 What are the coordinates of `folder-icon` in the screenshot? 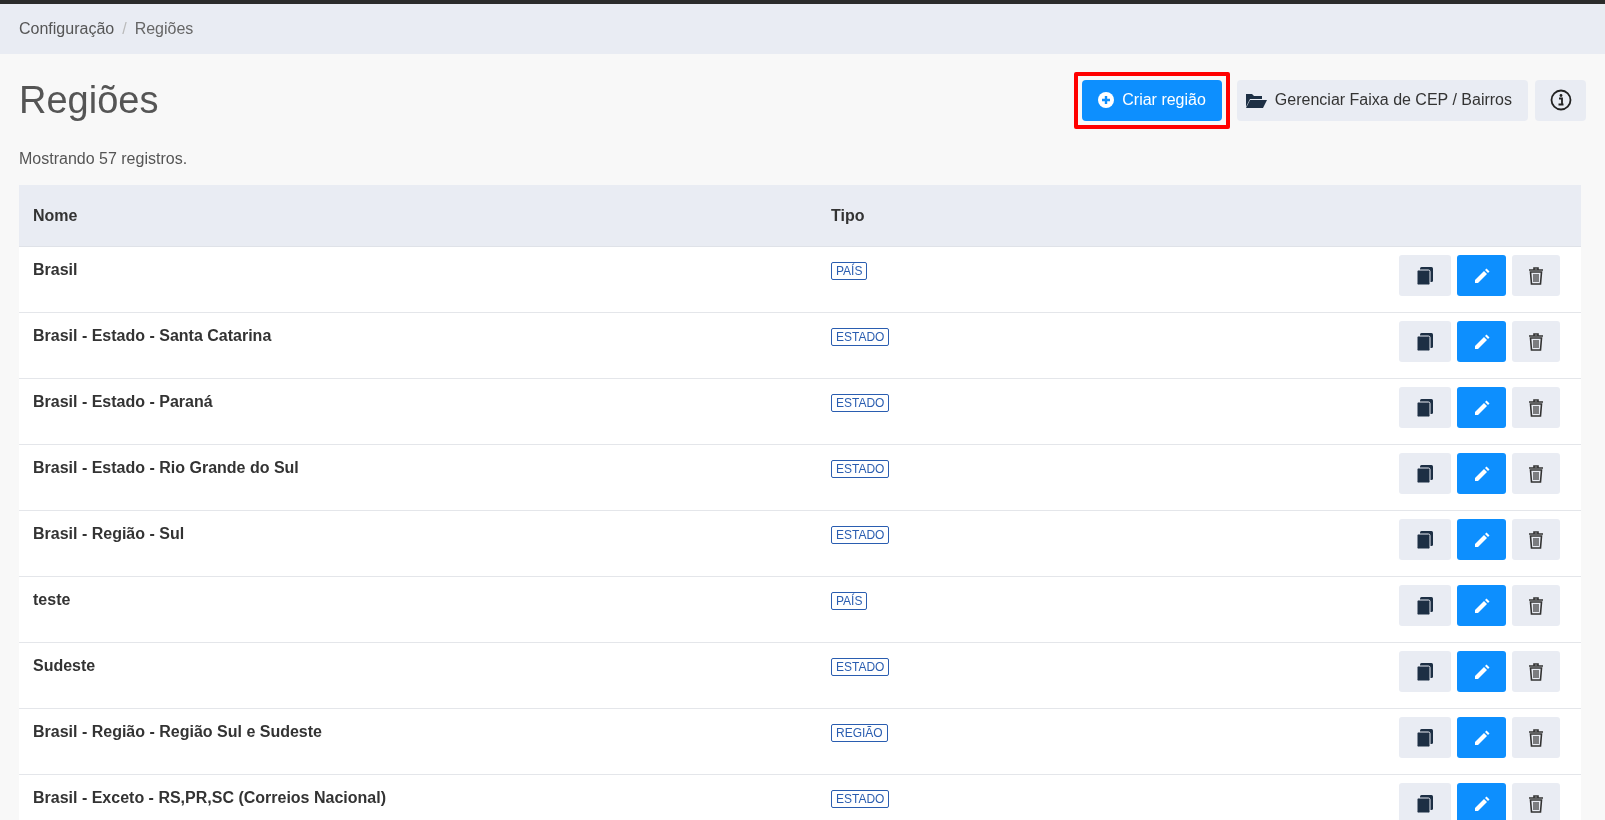 It's located at (1255, 100).